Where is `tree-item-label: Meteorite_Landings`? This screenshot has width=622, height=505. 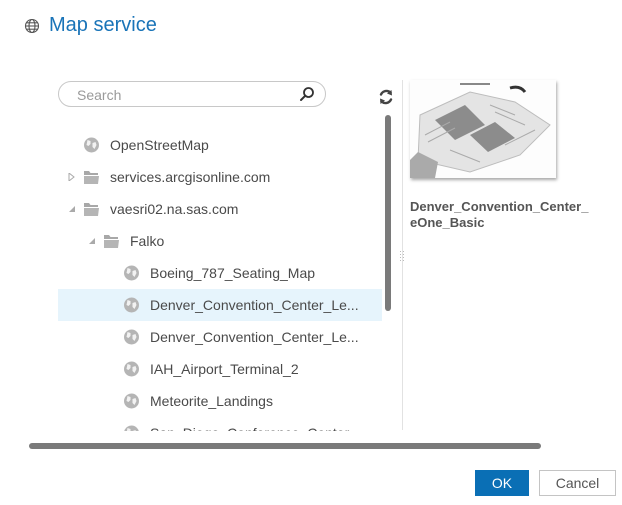
tree-item-label: Meteorite_Landings is located at coordinates (211, 401).